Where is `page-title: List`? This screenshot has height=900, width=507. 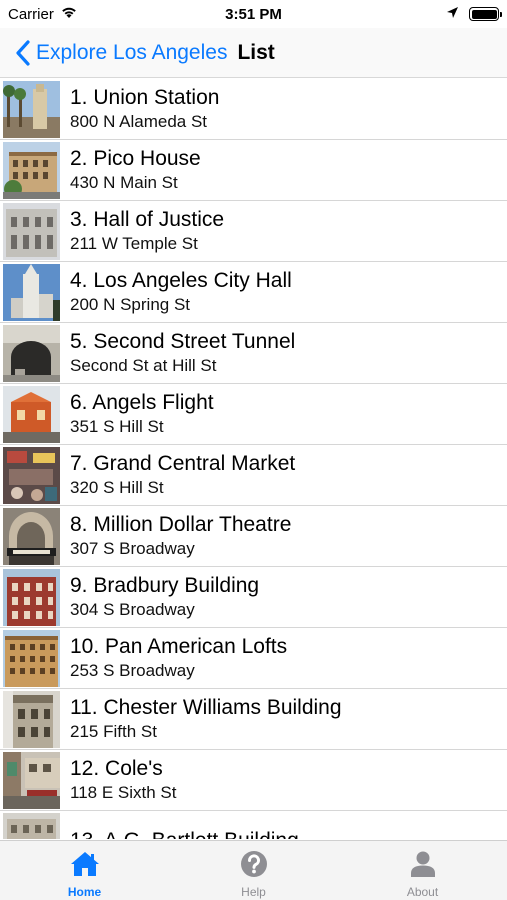 page-title: List is located at coordinates (256, 52).